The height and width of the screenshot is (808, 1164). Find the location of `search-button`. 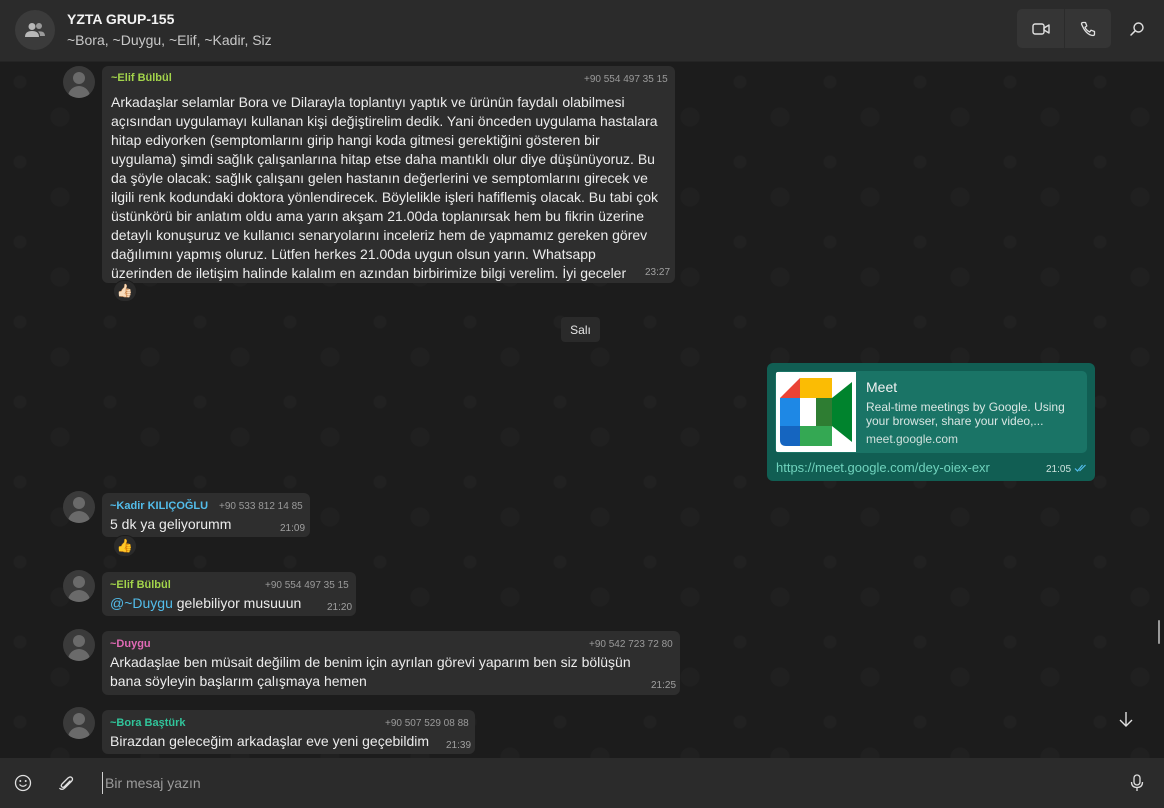

search-button is located at coordinates (1137, 29).